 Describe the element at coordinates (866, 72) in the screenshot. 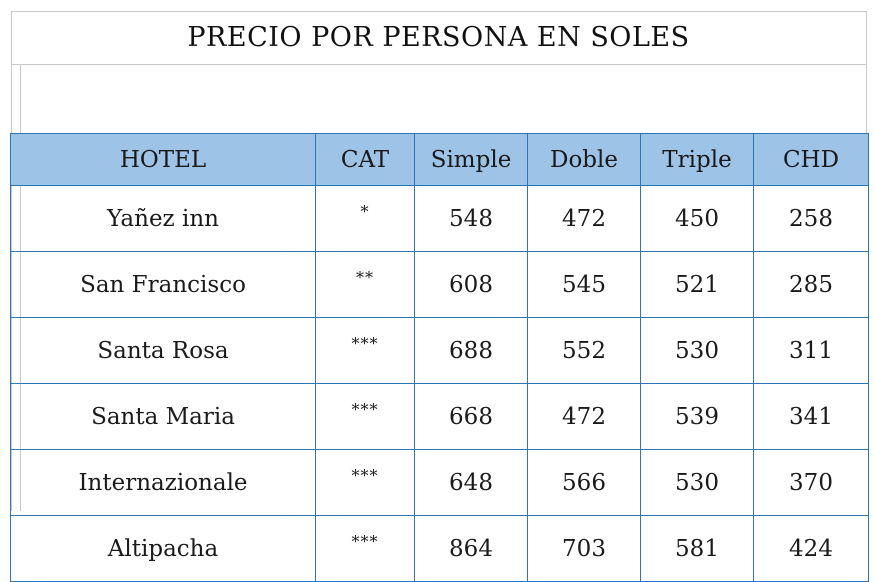

I see `gridline-right` at that location.